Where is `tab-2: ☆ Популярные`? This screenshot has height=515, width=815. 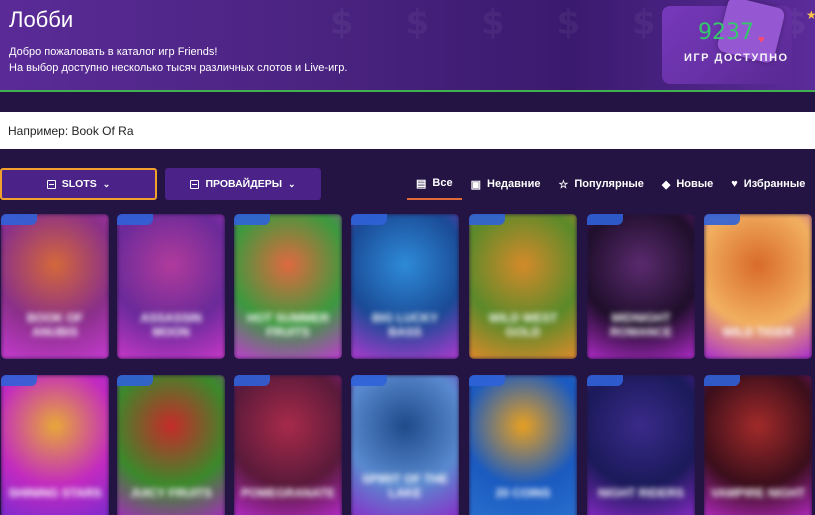 tab-2: ☆ Популярные is located at coordinates (600, 184).